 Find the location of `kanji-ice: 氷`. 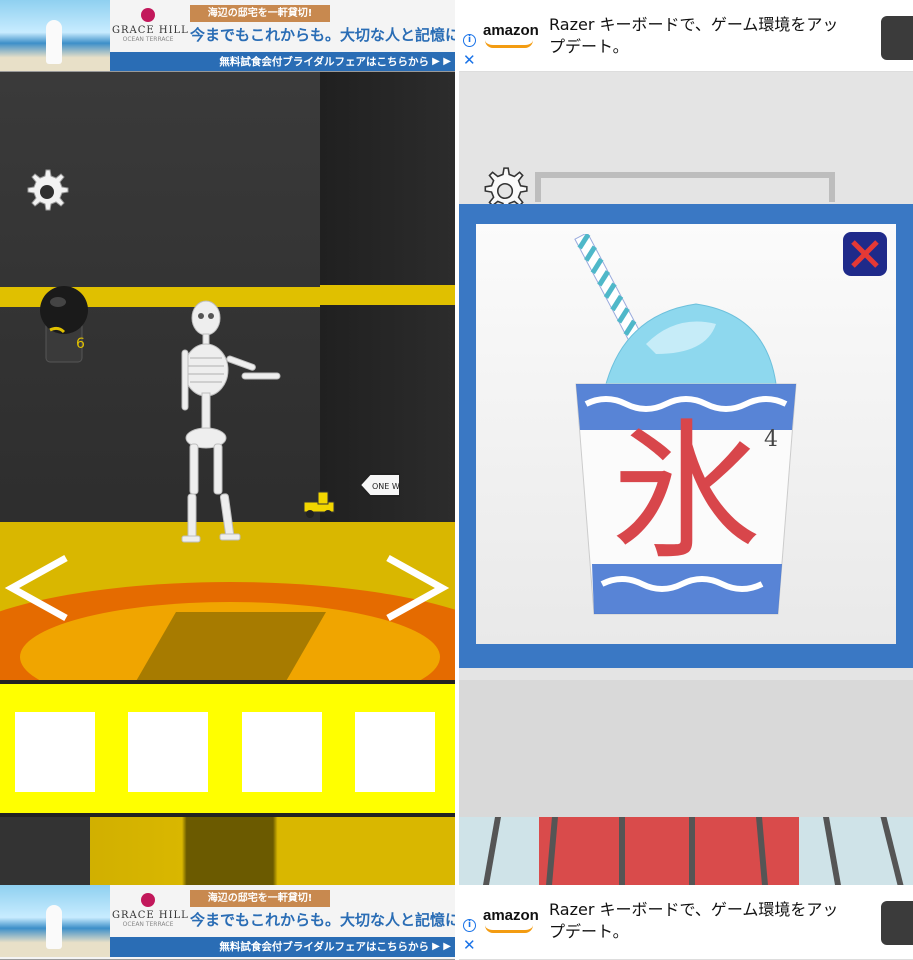

kanji-ice: 氷 is located at coordinates (686, 493).